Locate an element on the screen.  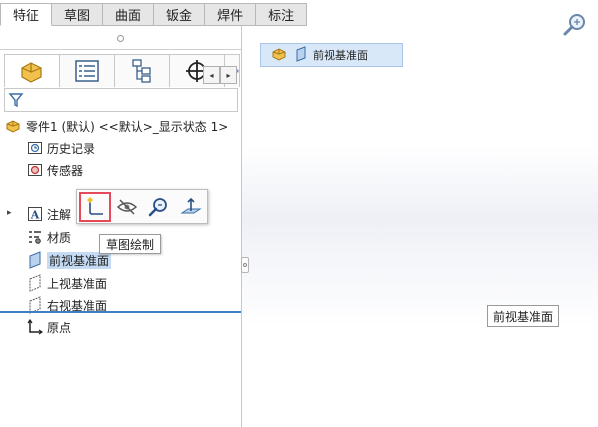
tab-features: 特征 is located at coordinates (26, 14).